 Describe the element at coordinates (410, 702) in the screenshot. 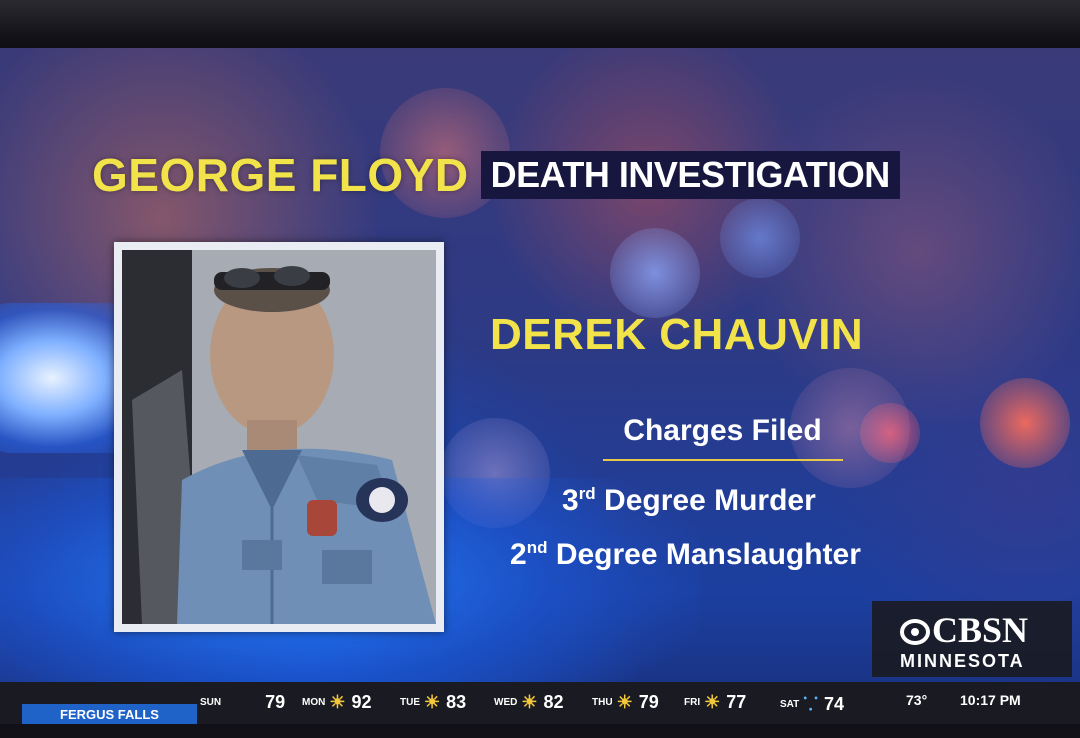

I see `forecast-day-label: TUE` at that location.